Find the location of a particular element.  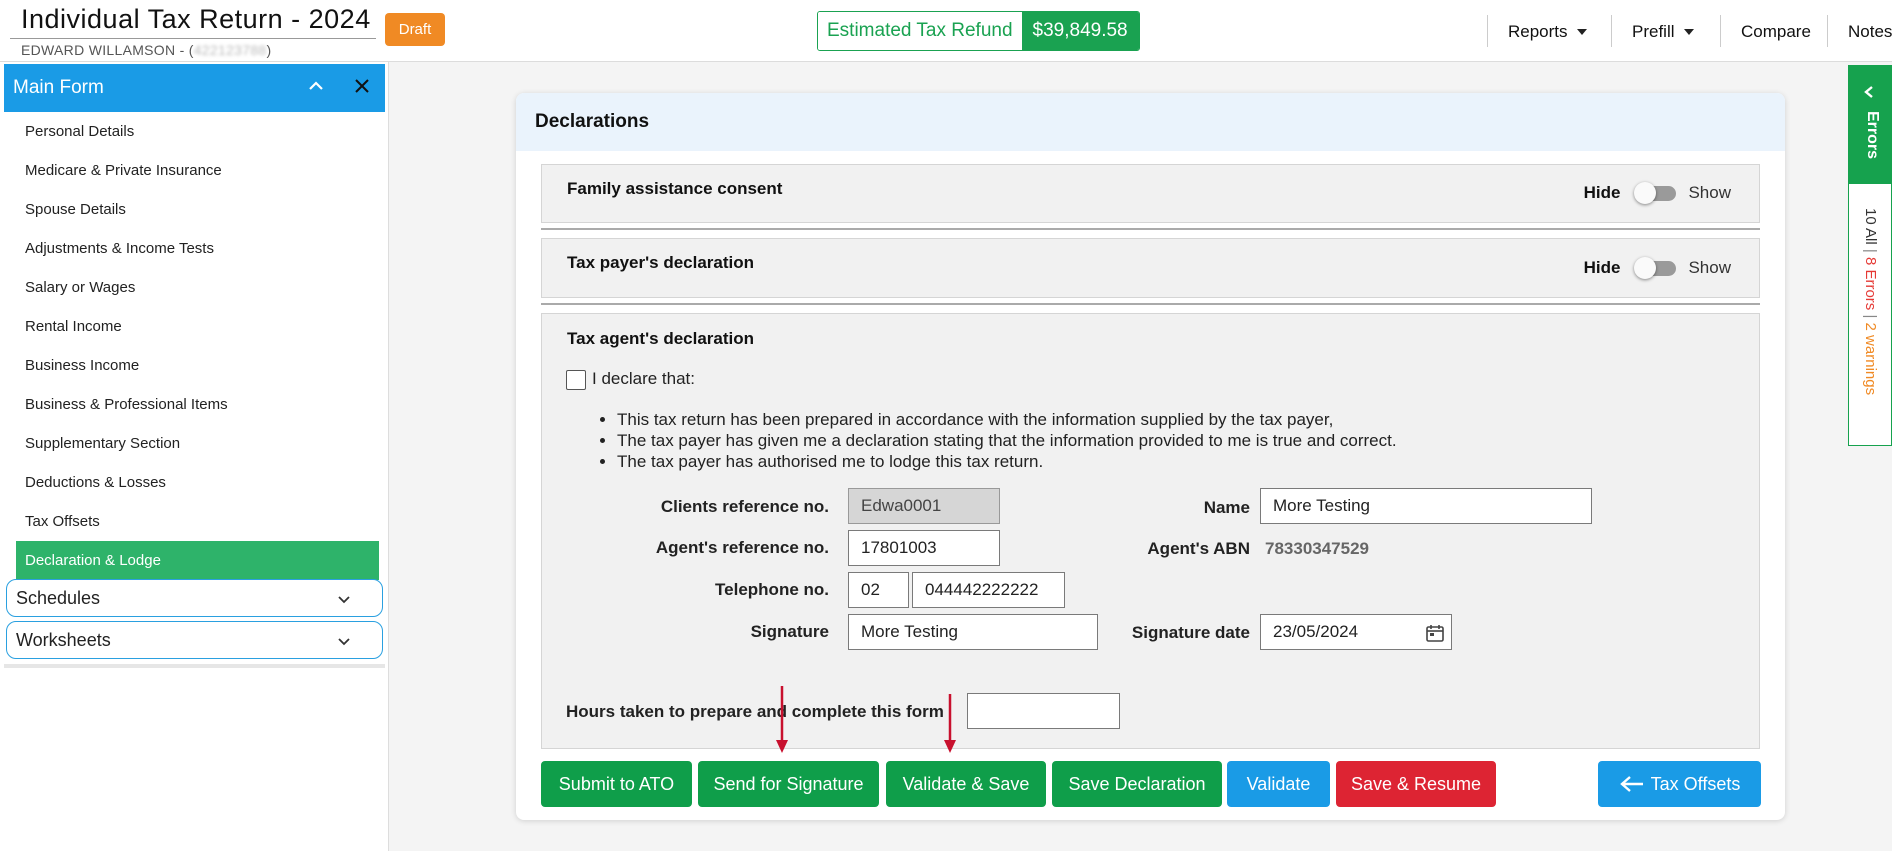

validate-save-button: Validate & Save is located at coordinates (966, 784).